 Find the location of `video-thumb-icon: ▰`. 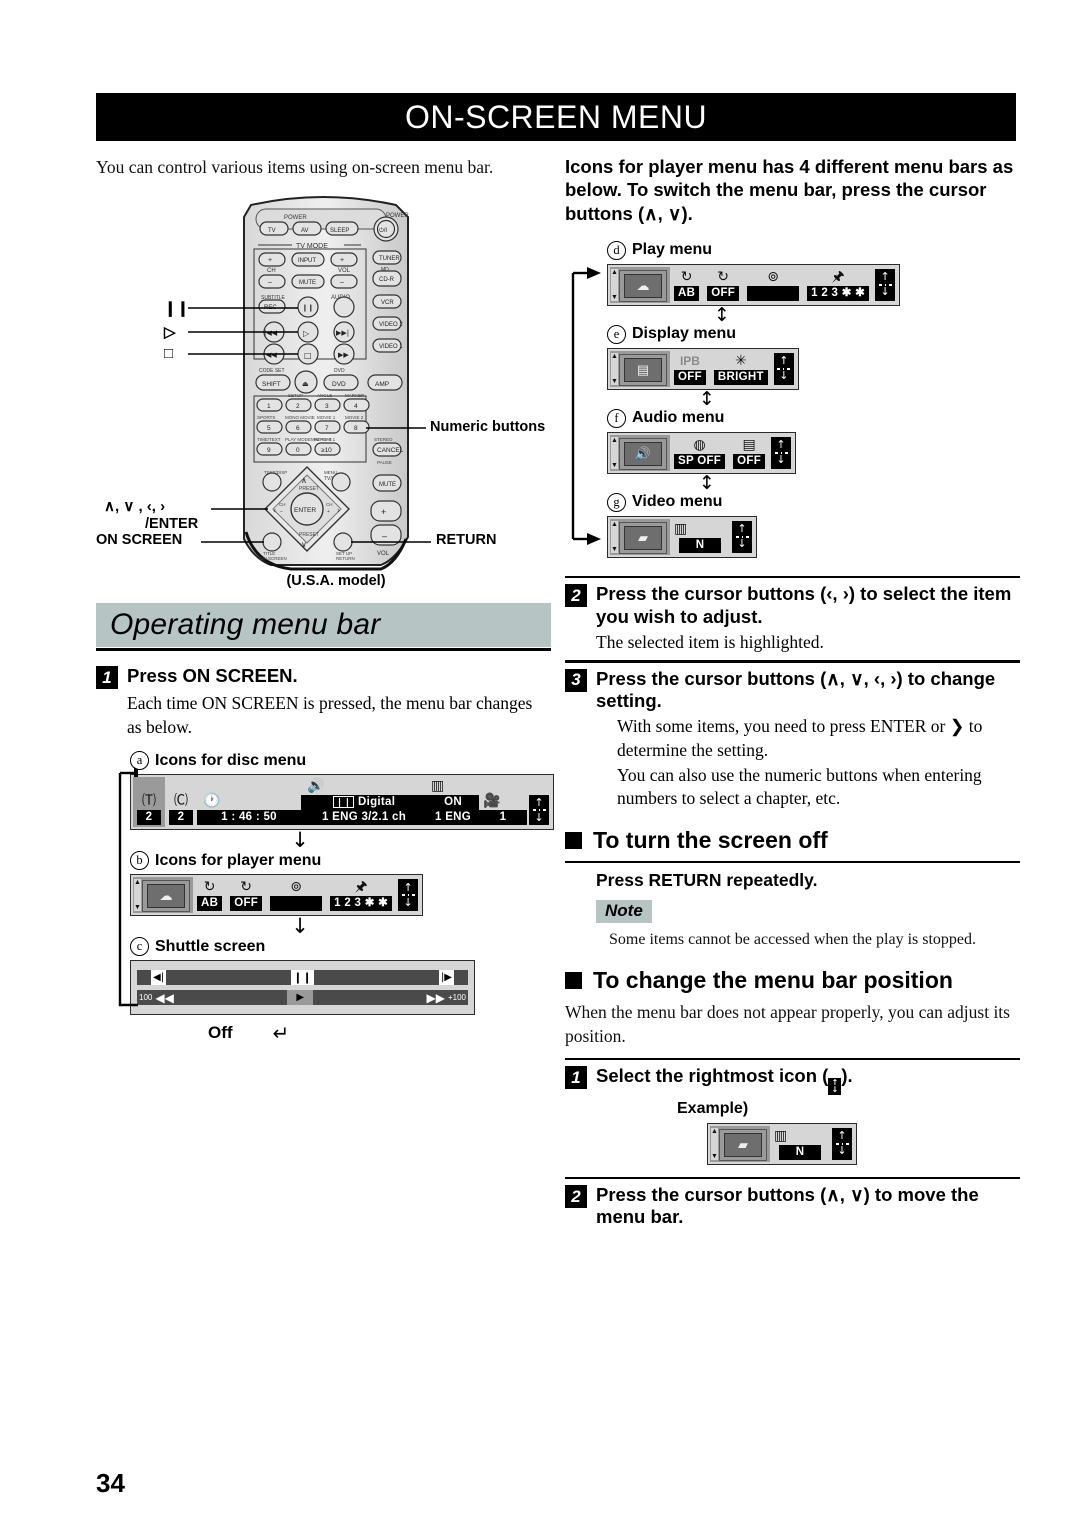

video-thumb-icon: ▰ is located at coordinates (743, 1144).